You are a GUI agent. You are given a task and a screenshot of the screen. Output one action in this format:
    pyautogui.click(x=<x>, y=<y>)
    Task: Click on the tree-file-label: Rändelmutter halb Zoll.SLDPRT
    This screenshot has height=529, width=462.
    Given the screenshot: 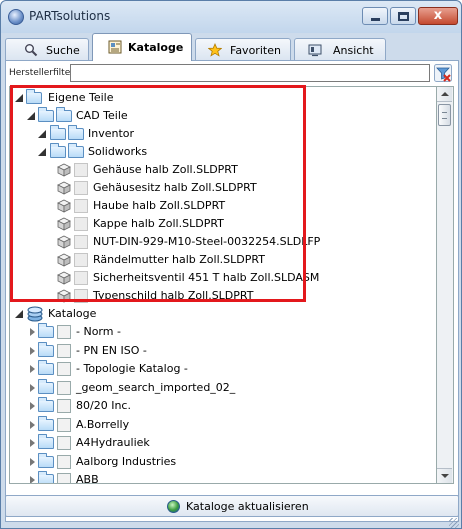 What is the action you would take?
    pyautogui.click(x=179, y=259)
    